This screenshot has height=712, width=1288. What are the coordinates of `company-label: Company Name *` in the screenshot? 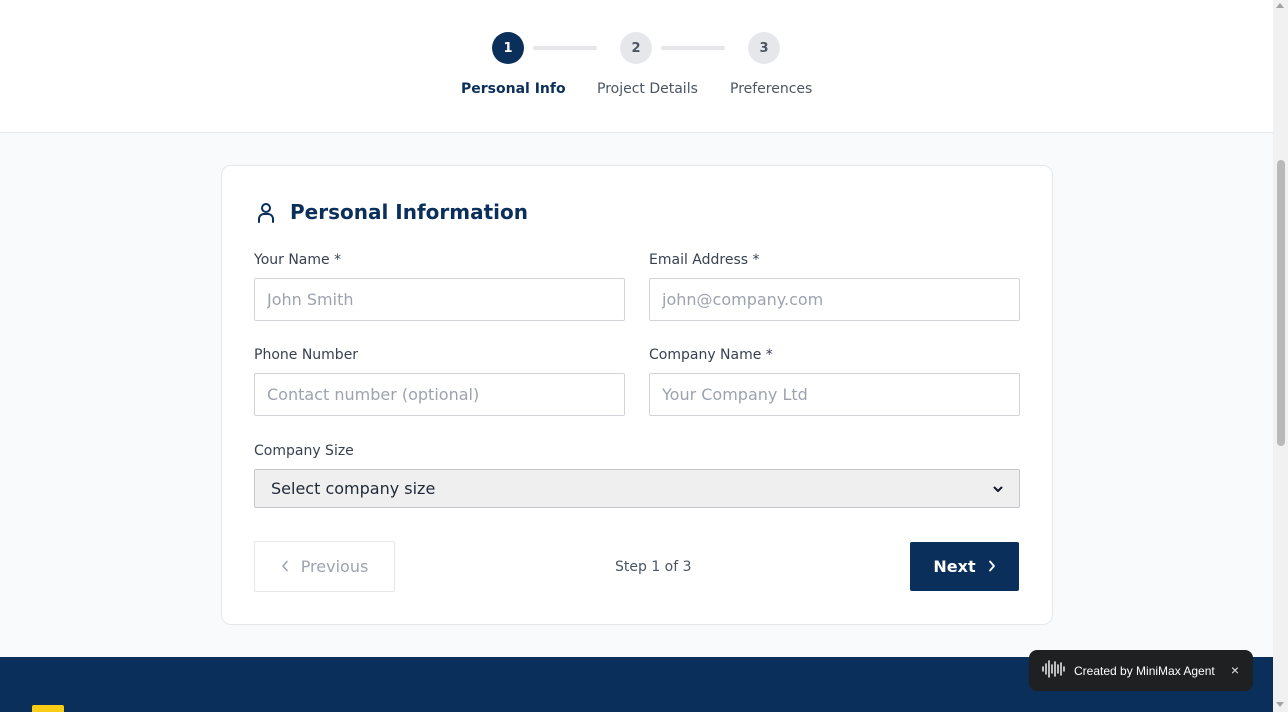 It's located at (711, 355).